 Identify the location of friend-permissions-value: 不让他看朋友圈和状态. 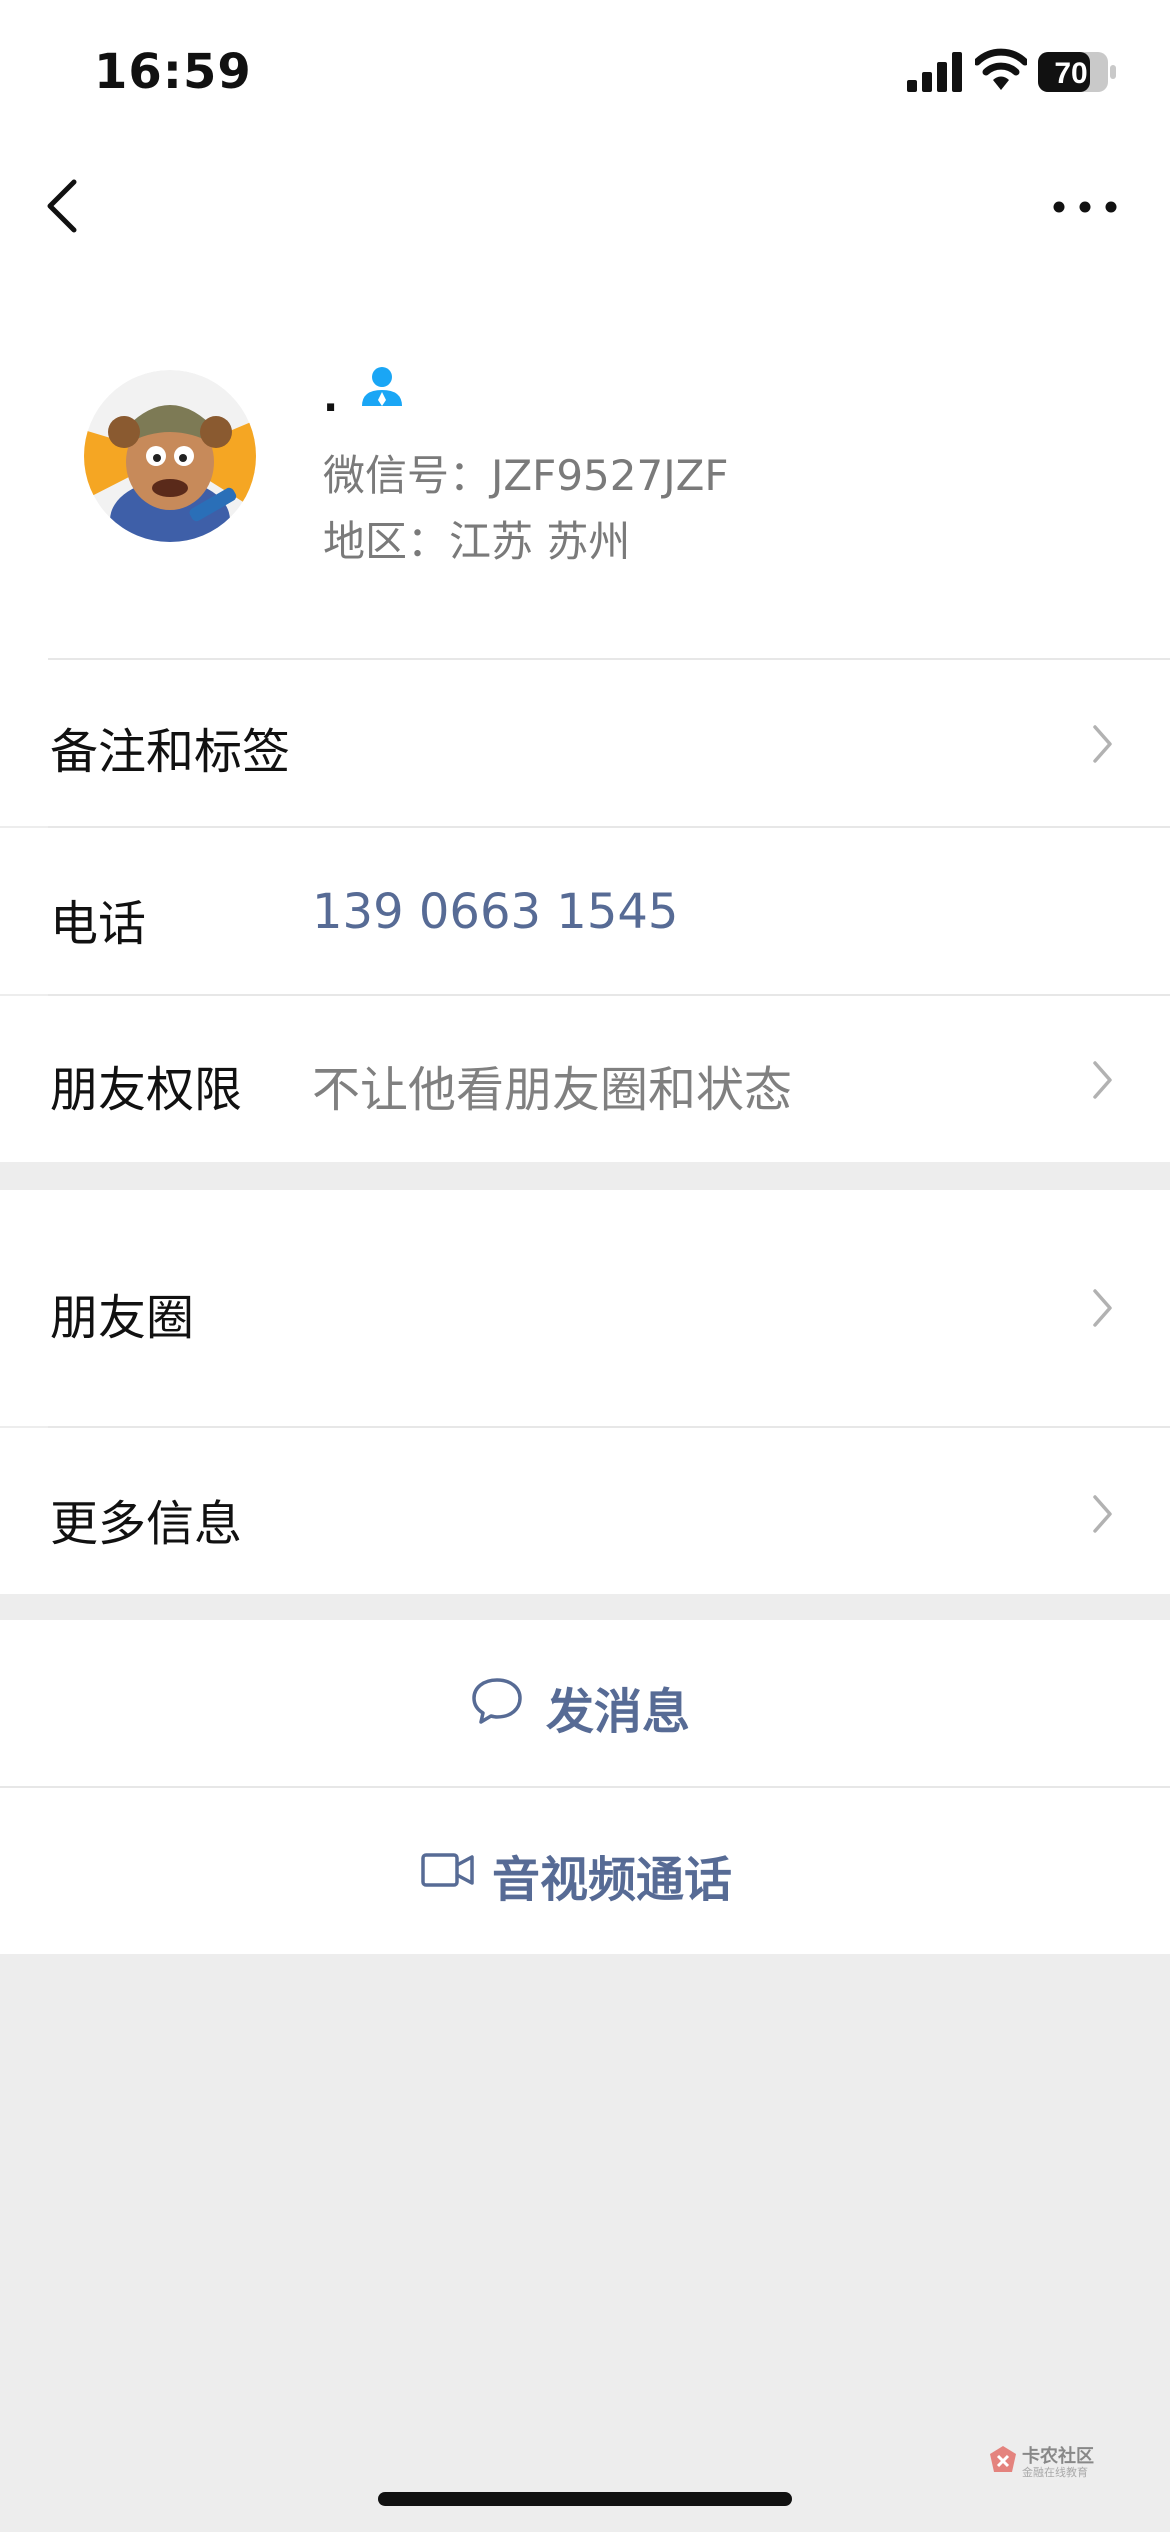
(552, 1090).